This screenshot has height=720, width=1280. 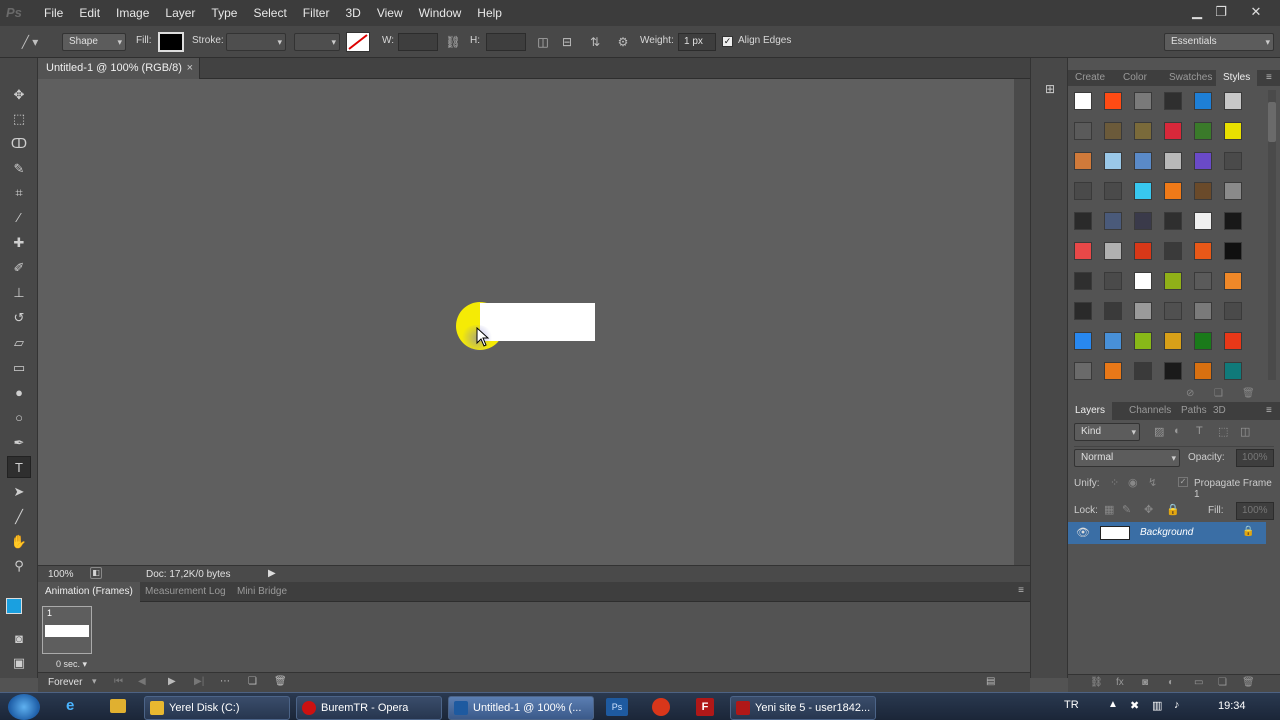 What do you see at coordinates (1197, 12) in the screenshot?
I see `minimize-icon: ▁` at bounding box center [1197, 12].